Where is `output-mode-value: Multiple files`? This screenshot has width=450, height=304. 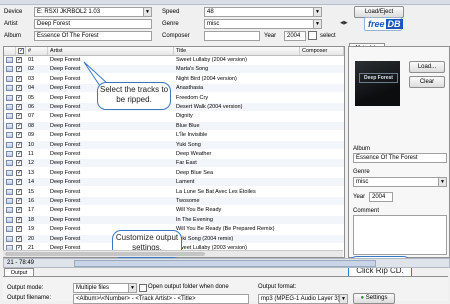 output-mode-value: Multiple files is located at coordinates (93, 288).